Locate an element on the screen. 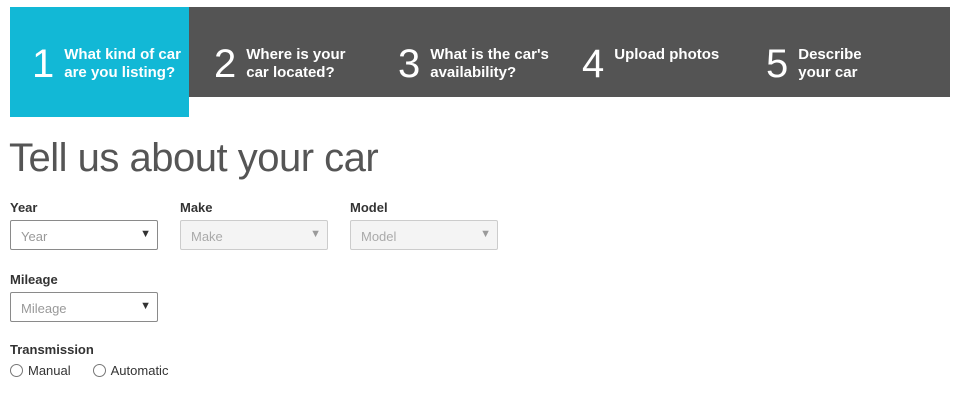 The image size is (962, 401). make-label: Make is located at coordinates (196, 207).